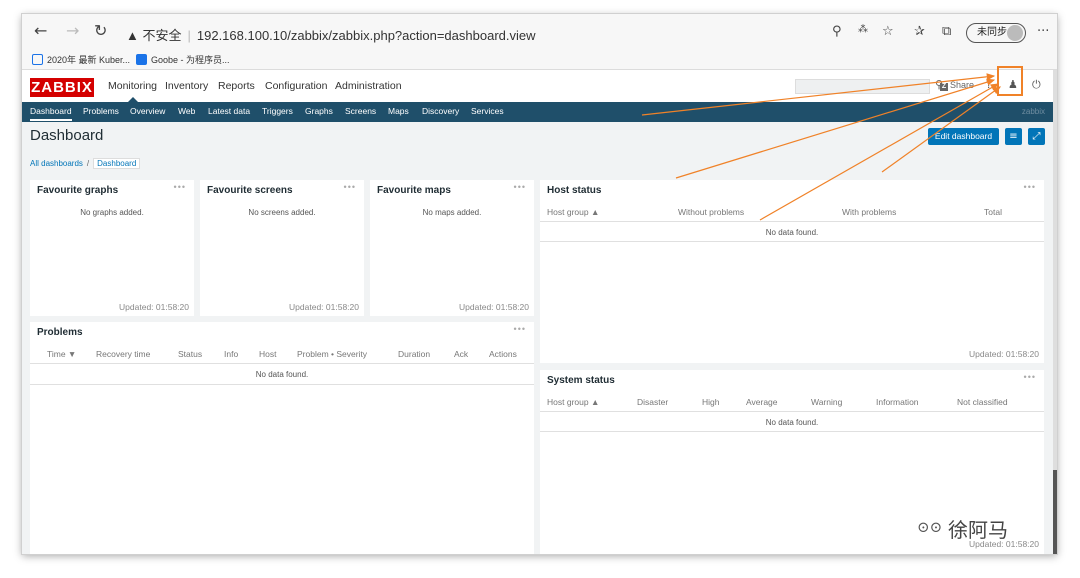  Describe the element at coordinates (190, 354) in the screenshot. I see `column-status: Status` at that location.